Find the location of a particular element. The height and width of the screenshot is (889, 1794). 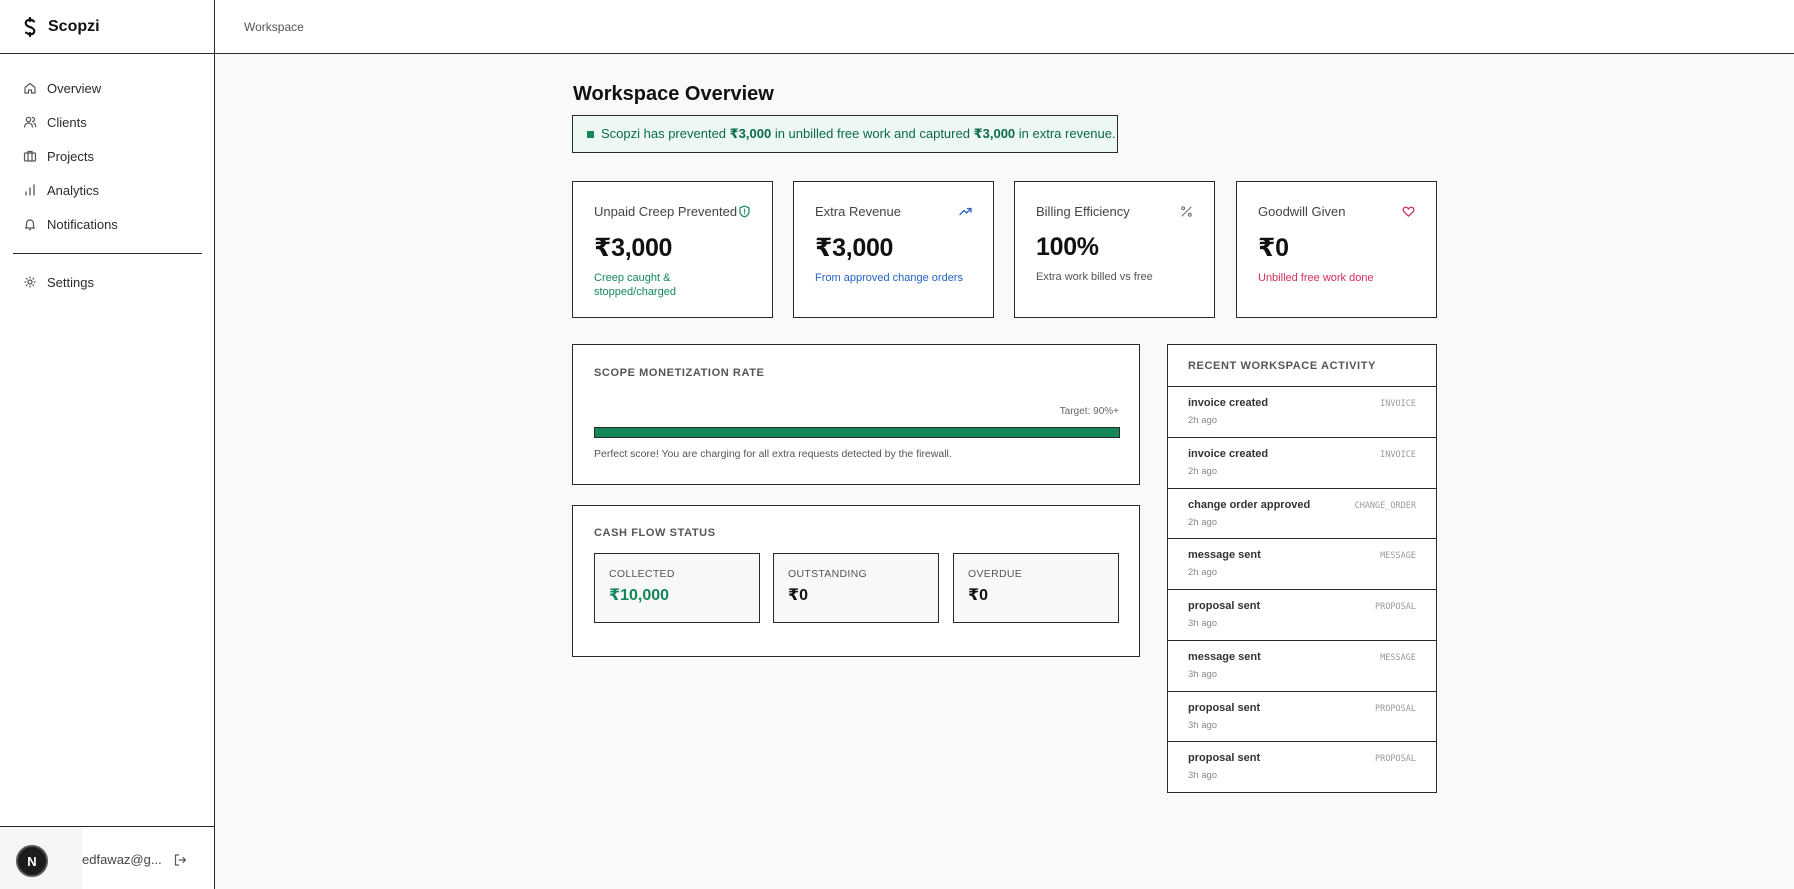

sidebar-item-settings: Settings is located at coordinates (107, 282).